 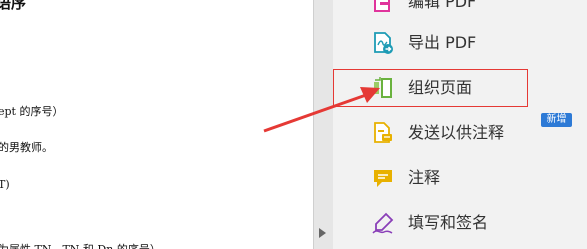 I want to click on tool-fill-and-sign: 填写和签名, so click(x=433, y=223).